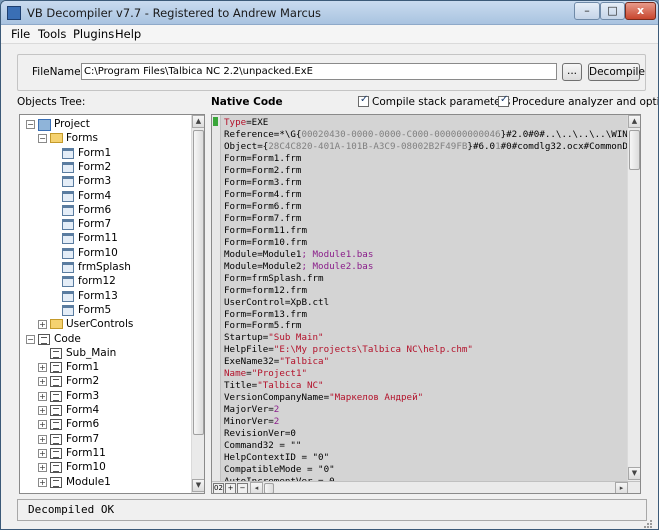 Image resolution: width=659 pixels, height=530 pixels. I want to click on minimize-button: –, so click(587, 11).